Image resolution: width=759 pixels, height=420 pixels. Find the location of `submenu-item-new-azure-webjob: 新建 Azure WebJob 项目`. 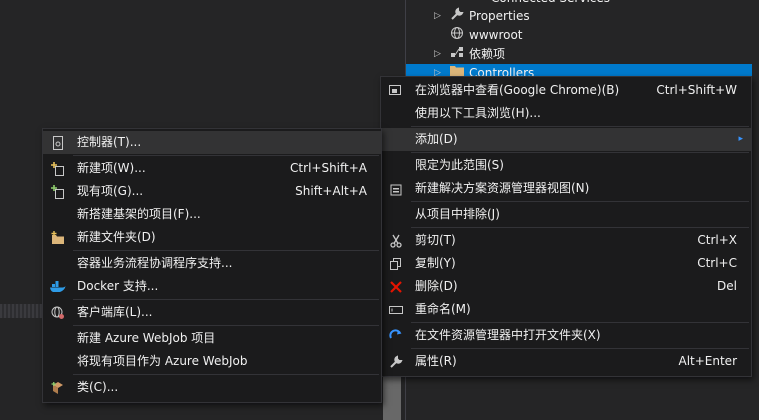

submenu-item-new-azure-webjob: 新建 Azure WebJob 项目 is located at coordinates (212, 338).